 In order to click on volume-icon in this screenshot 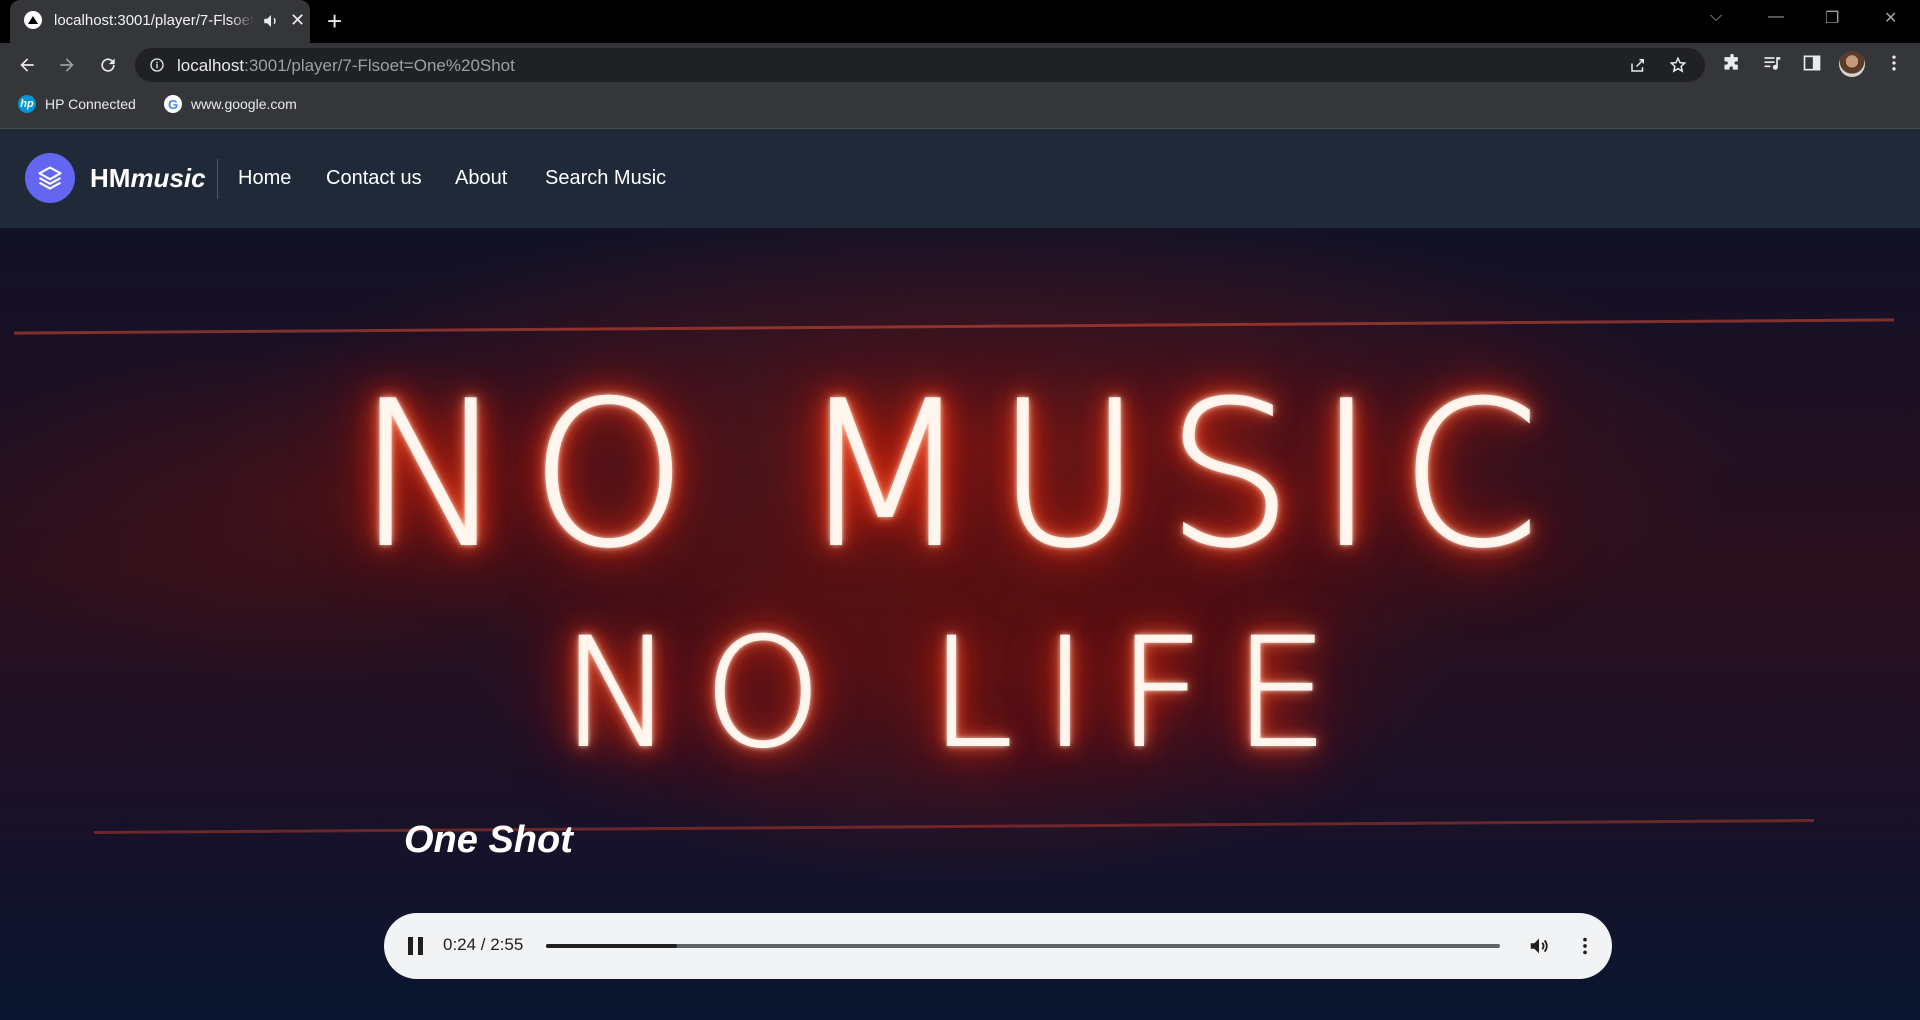, I will do `click(1539, 946)`.